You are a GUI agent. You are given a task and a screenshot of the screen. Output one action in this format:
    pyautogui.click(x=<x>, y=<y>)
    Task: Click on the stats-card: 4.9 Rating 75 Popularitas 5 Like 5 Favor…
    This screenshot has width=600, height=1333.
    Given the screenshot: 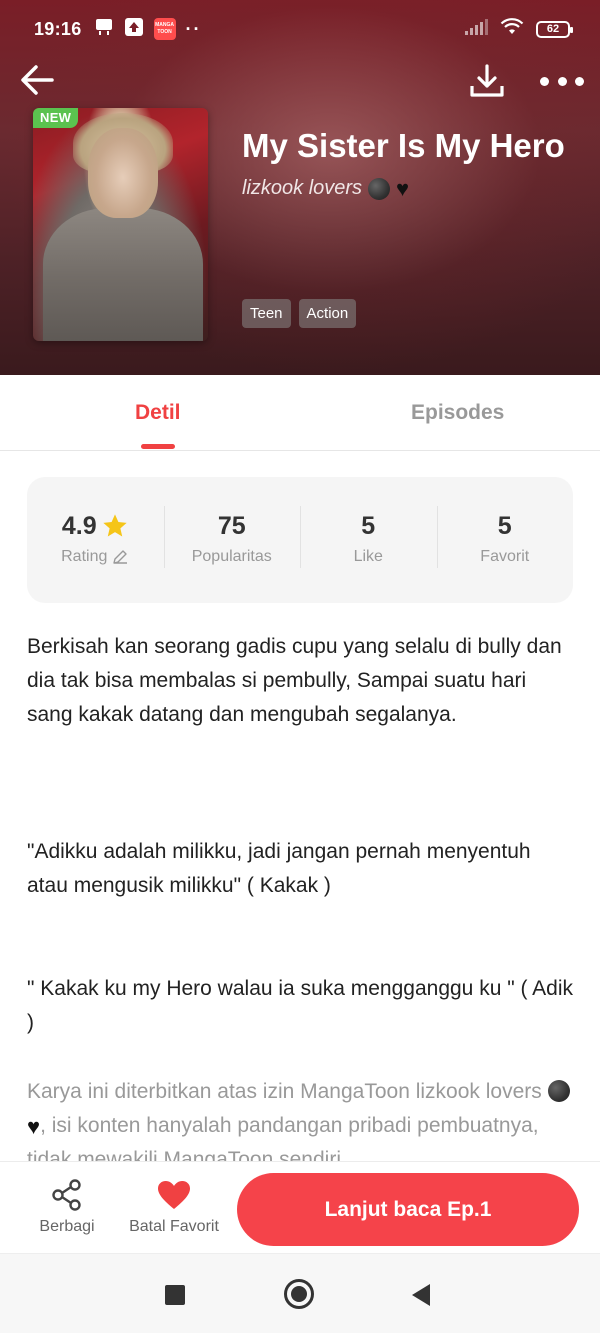 What is the action you would take?
    pyautogui.click(x=300, y=540)
    